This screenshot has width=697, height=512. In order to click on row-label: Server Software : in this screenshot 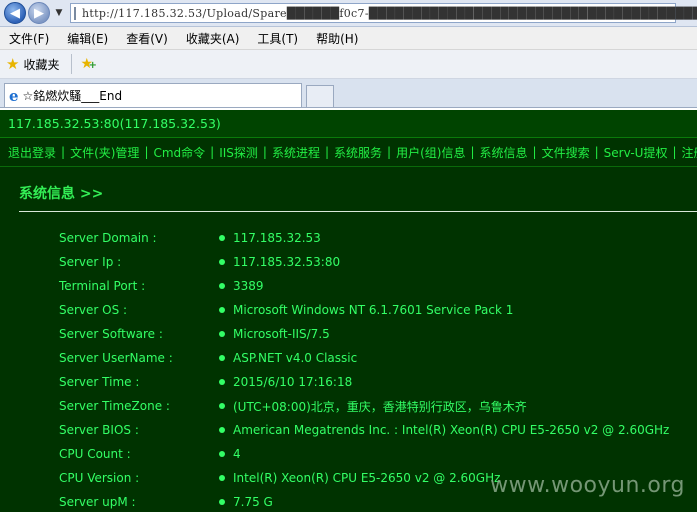, I will do `click(111, 334)`.